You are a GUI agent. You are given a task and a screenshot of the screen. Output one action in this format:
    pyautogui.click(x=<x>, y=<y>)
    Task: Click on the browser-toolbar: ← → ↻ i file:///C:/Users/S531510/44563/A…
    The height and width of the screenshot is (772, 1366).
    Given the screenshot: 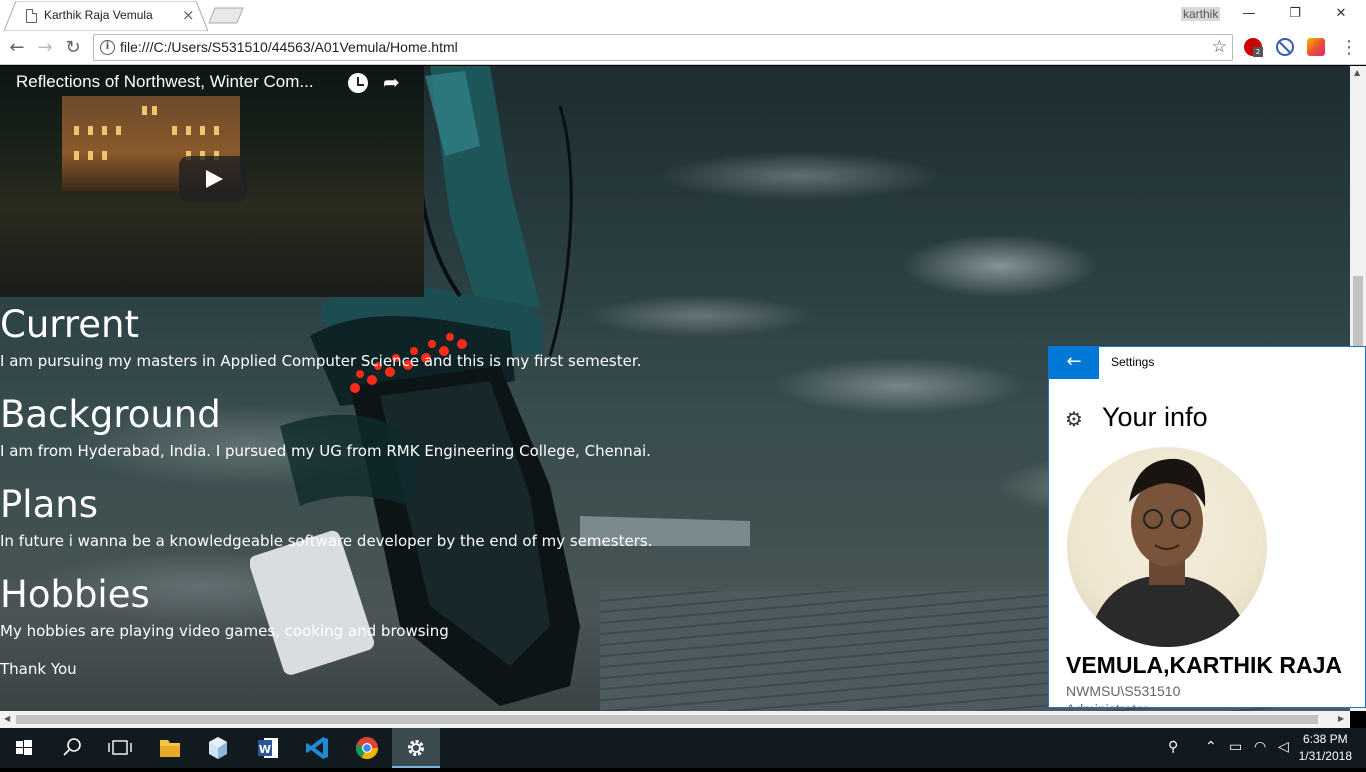 What is the action you would take?
    pyautogui.click(x=683, y=48)
    